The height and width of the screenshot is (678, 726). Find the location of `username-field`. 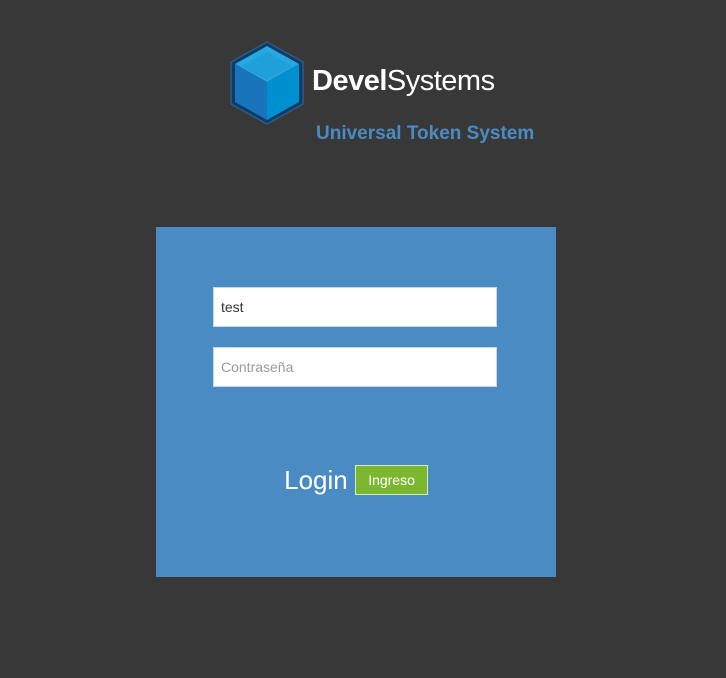

username-field is located at coordinates (355, 307).